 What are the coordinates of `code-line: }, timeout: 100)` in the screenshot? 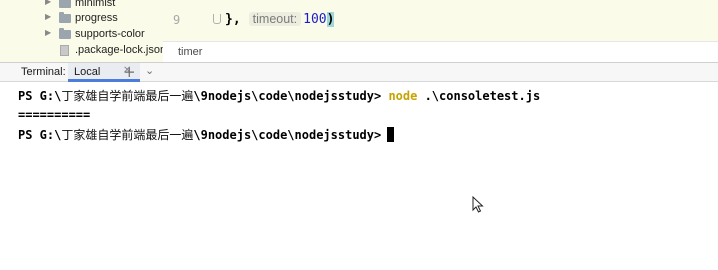 It's located at (280, 19).